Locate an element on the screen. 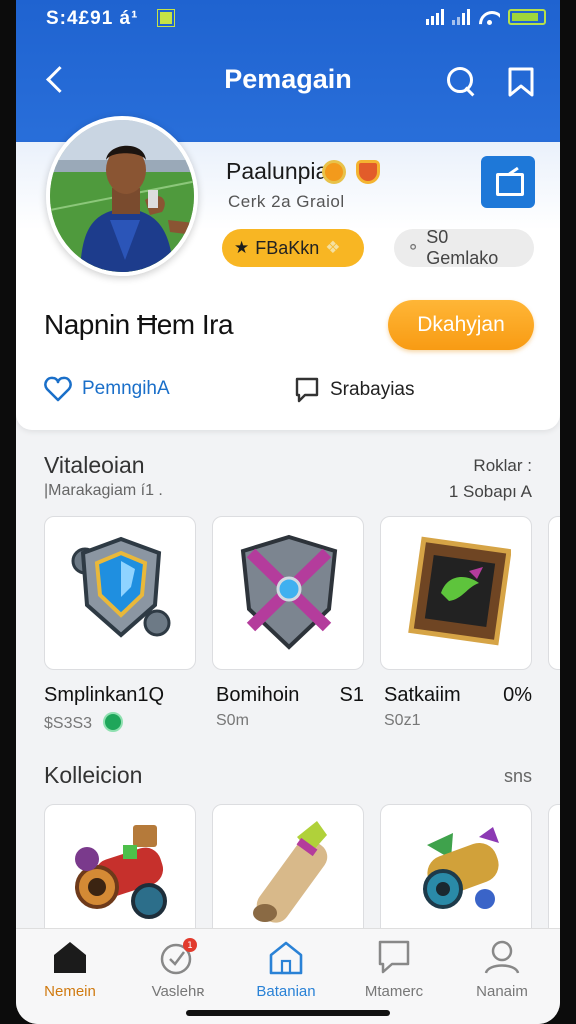  section-title: Kolleicion is located at coordinates (93, 775).